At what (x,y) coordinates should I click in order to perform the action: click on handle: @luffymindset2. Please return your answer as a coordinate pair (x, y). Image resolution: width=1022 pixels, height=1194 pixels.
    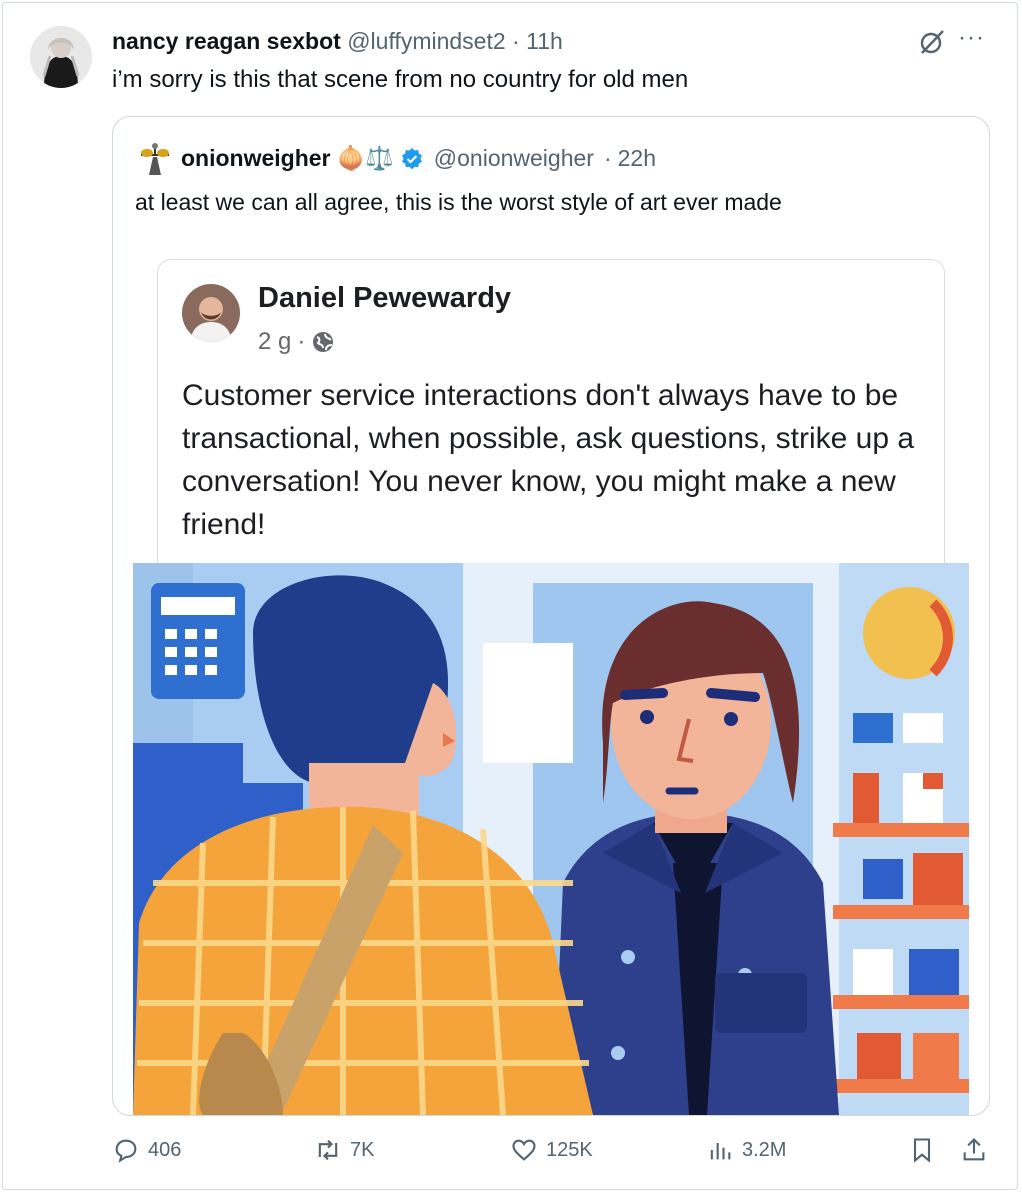
    Looking at the image, I should click on (426, 41).